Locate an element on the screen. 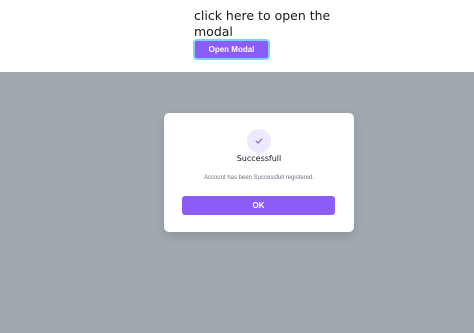  ok-button: OK is located at coordinates (258, 205).